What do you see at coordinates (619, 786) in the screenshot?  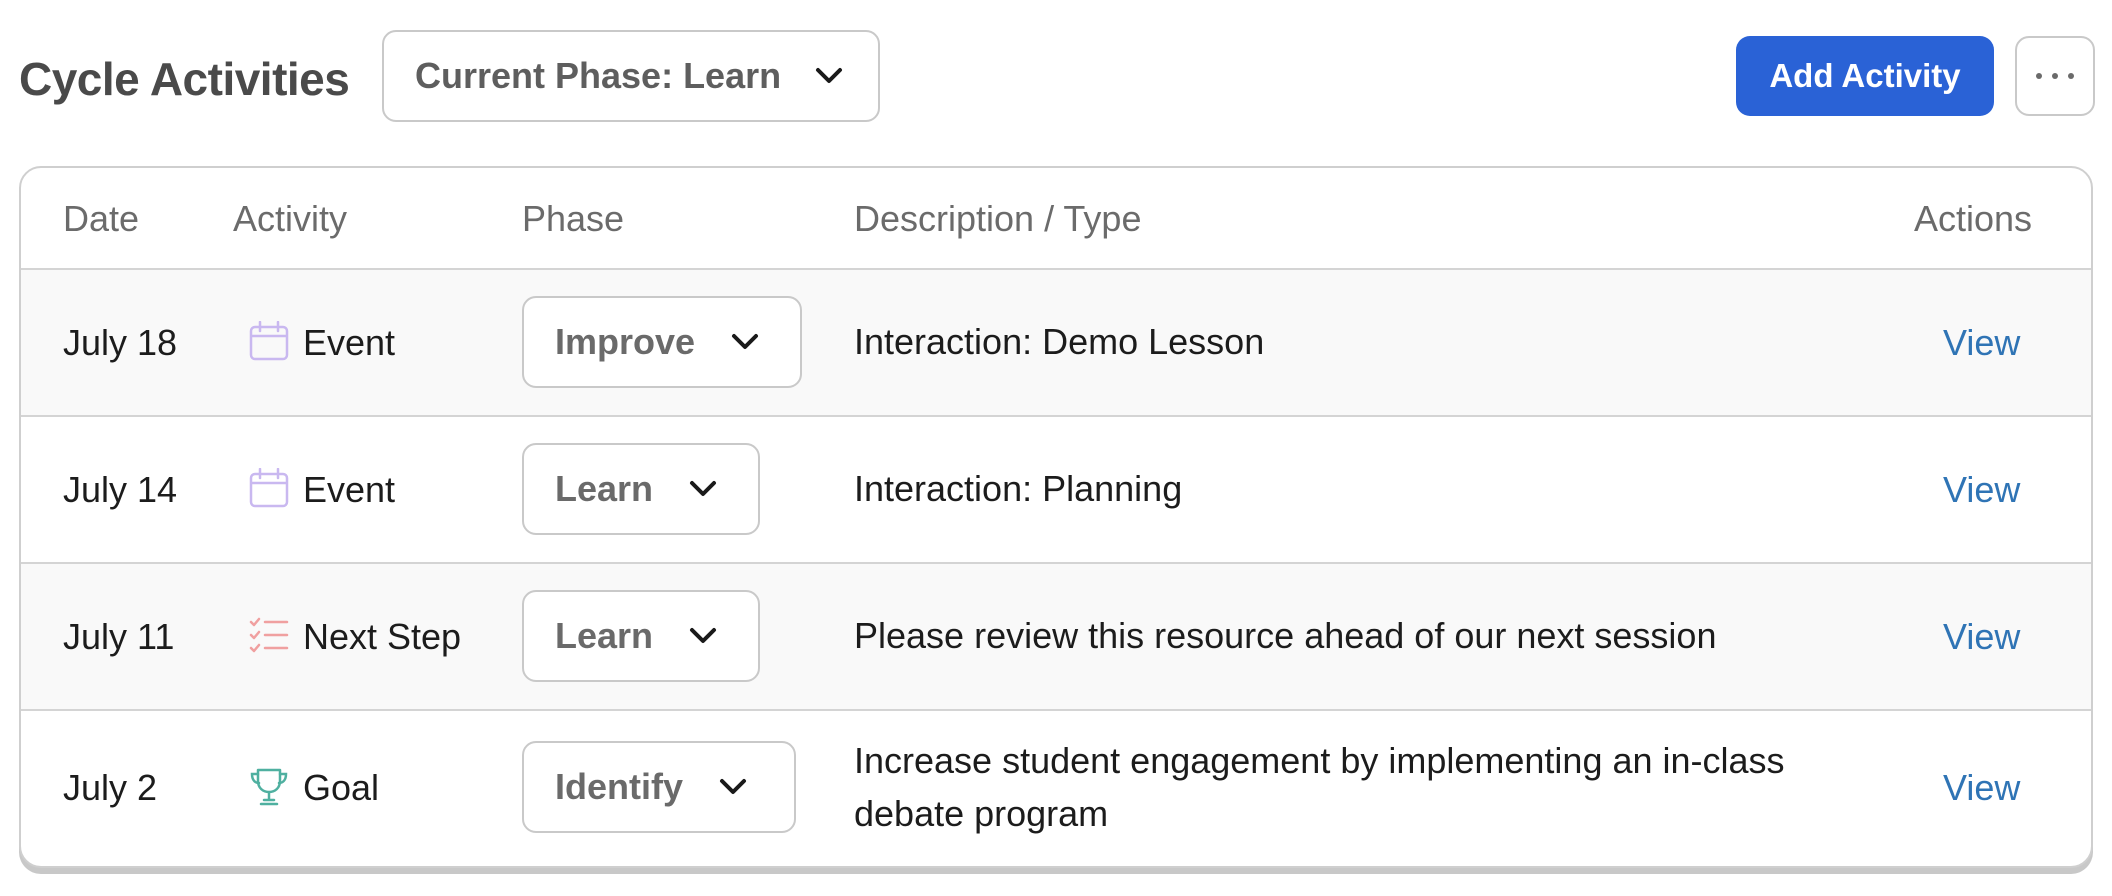 I see `row-phase-label: Identify` at bounding box center [619, 786].